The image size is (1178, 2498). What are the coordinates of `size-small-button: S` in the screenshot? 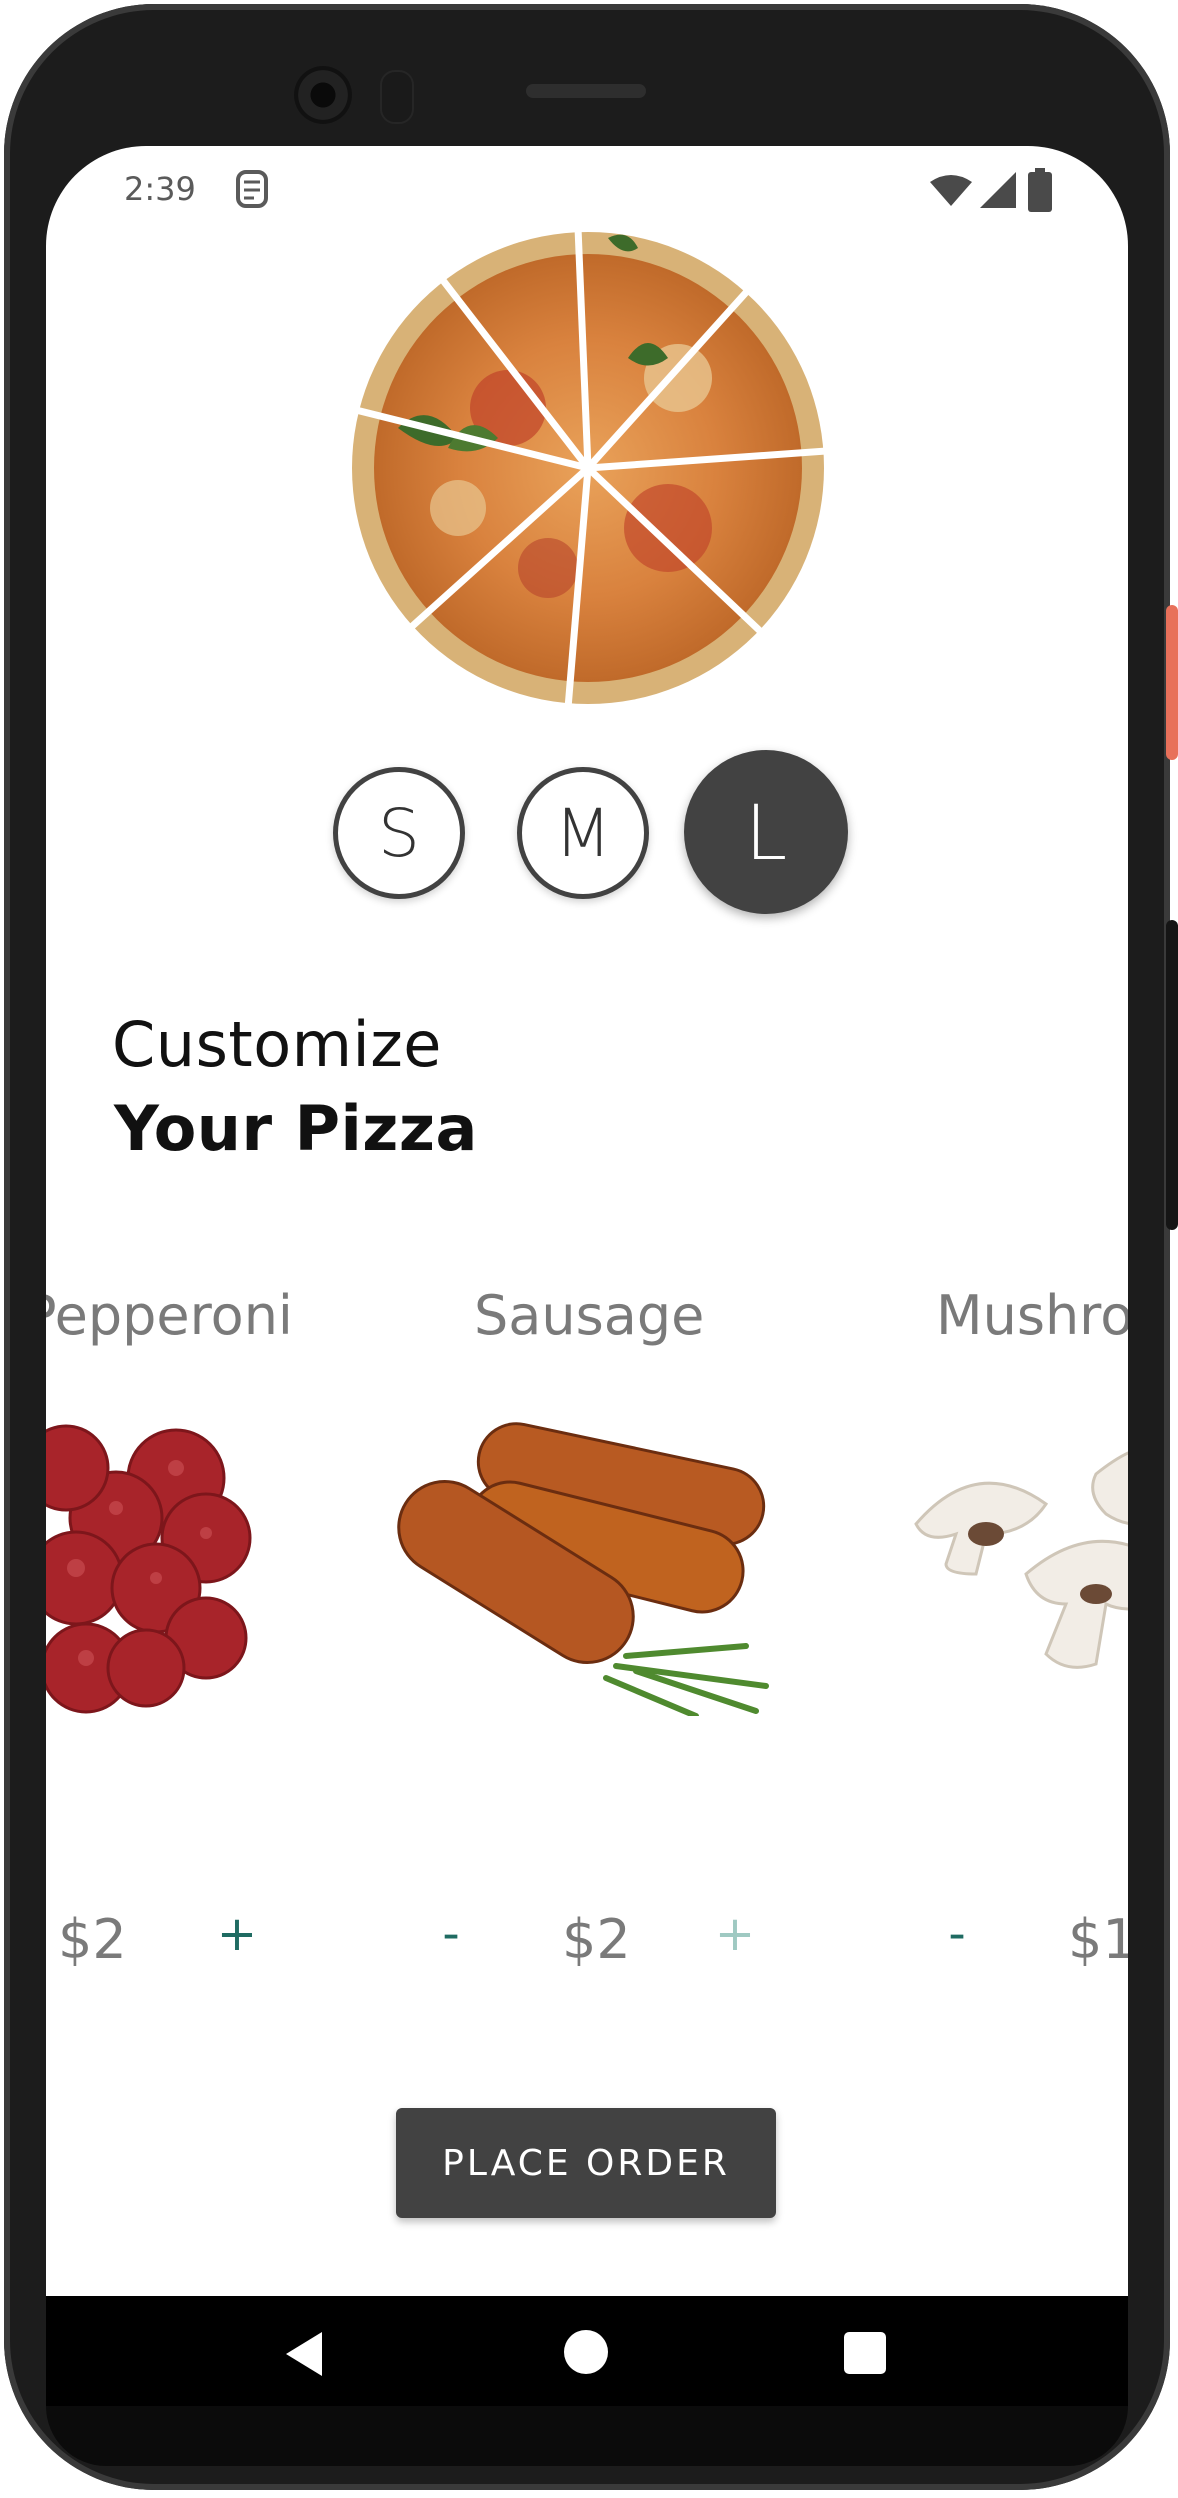 It's located at (399, 833).